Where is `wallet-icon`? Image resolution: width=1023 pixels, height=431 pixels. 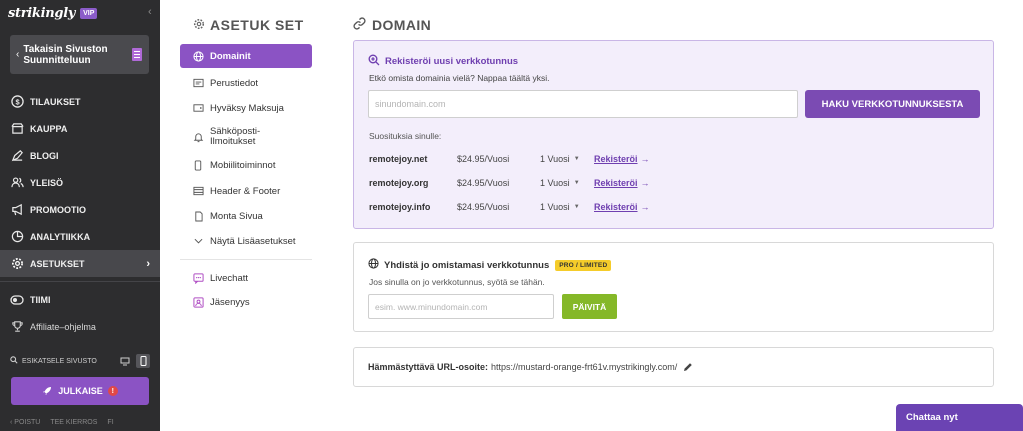
wallet-icon is located at coordinates (198, 108).